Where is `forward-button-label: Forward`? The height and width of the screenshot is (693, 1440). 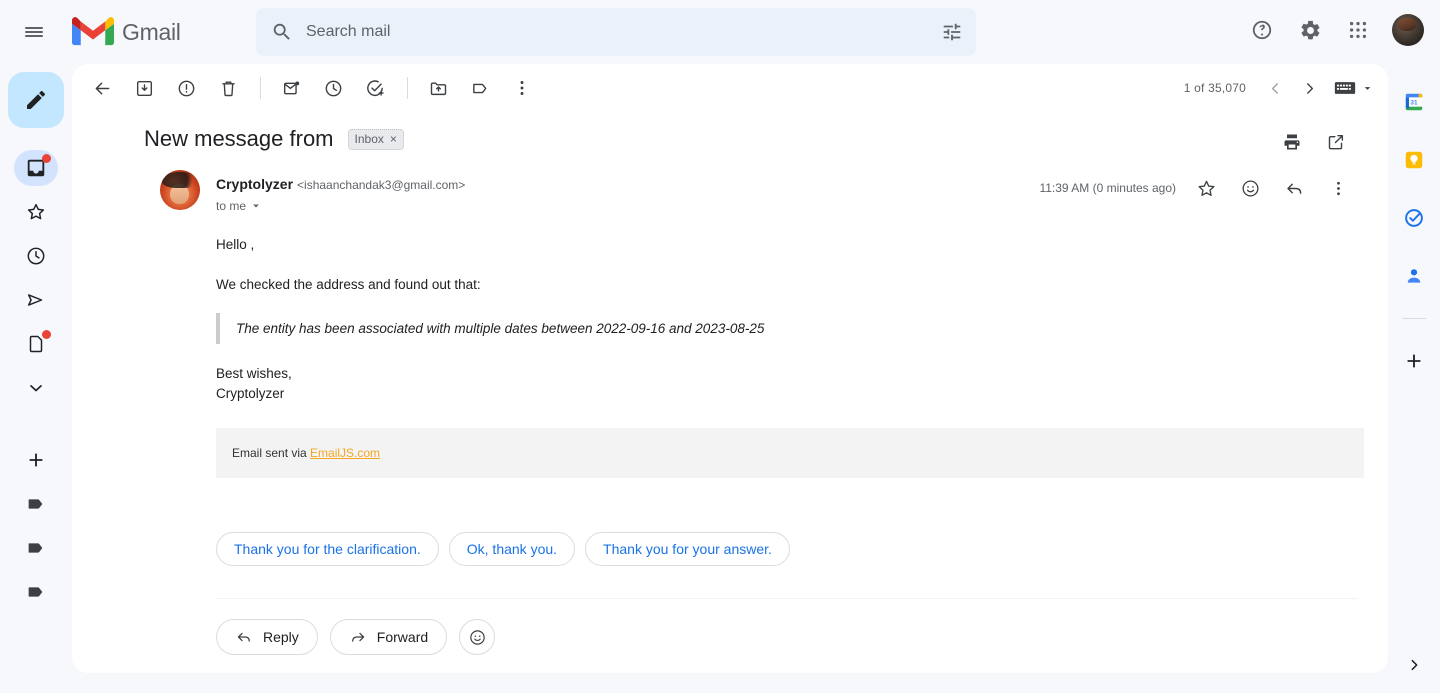
forward-button-label: Forward is located at coordinates (402, 637).